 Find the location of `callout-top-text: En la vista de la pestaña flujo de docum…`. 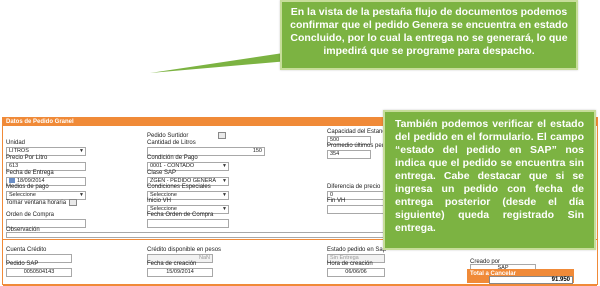

callout-top-text: En la vista de la pestaña flujo de docum… is located at coordinates (429, 31).